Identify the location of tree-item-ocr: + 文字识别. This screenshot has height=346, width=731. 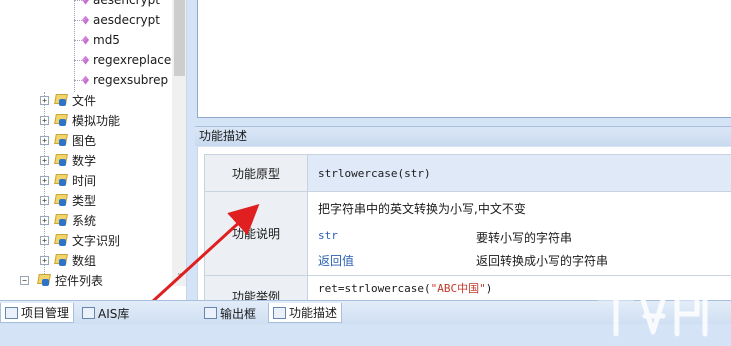
(80, 240).